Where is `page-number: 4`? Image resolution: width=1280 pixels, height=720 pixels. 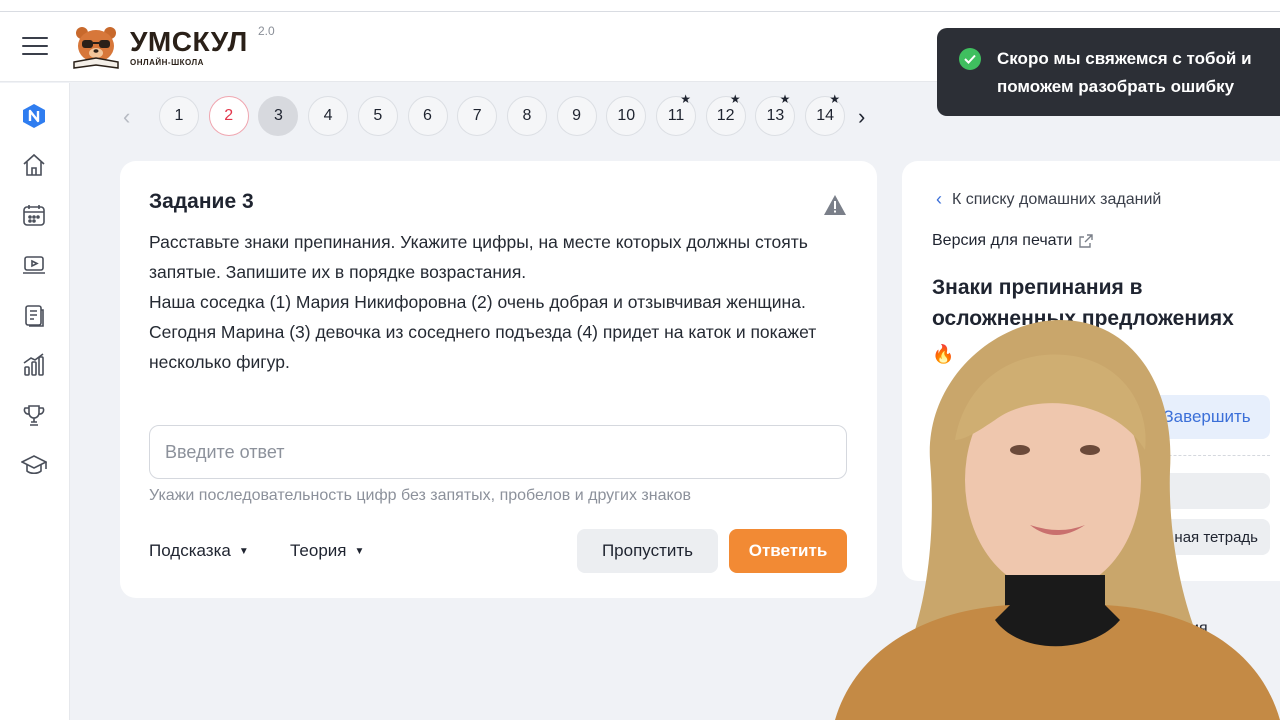 page-number: 4 is located at coordinates (328, 115).